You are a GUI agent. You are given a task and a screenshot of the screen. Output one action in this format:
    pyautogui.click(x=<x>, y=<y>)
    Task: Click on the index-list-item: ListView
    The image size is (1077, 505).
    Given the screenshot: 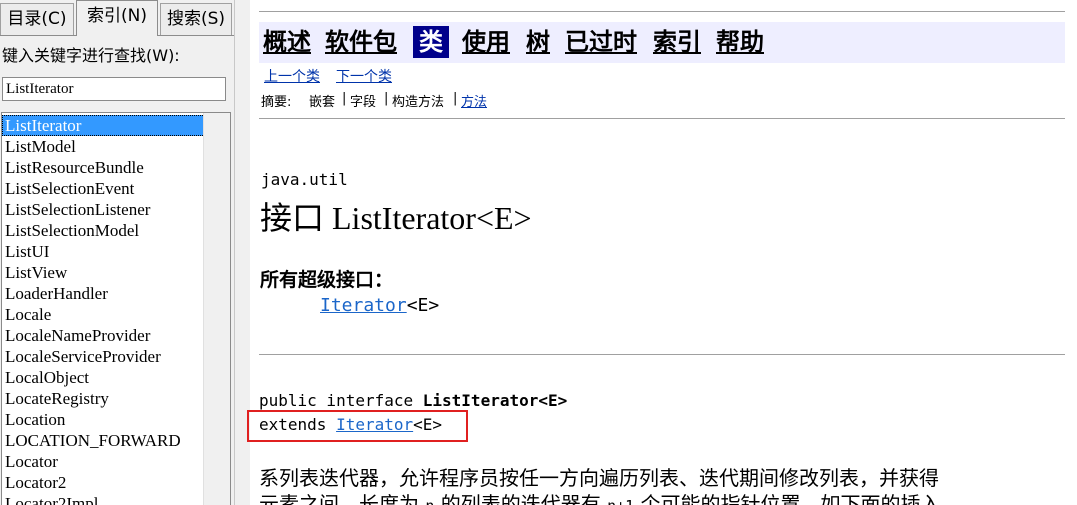 What is the action you would take?
    pyautogui.click(x=104, y=272)
    